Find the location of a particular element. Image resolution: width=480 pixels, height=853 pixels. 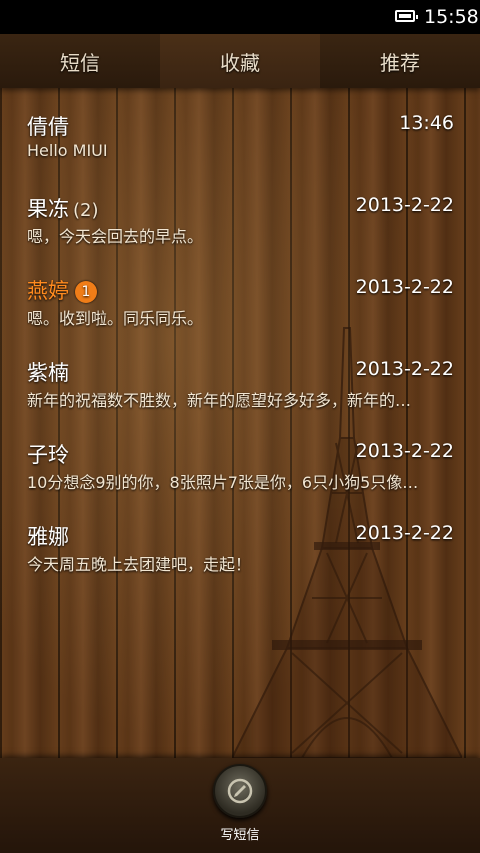

message-item: 雅娜 2013-2-22 今天周五晚上去团建吧，走起！ is located at coordinates (240, 539).